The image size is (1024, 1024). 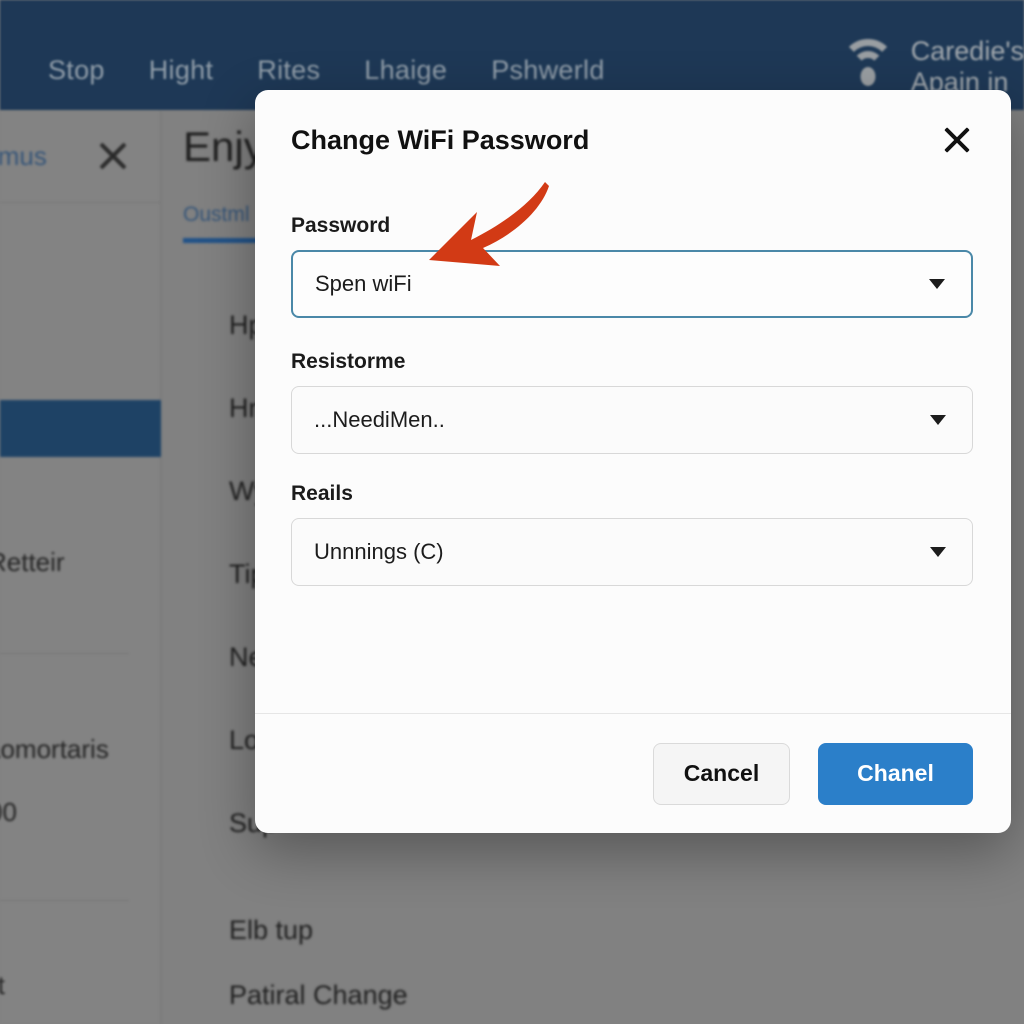 I want to click on dialog-footer: Cancel Chanel, so click(x=633, y=773).